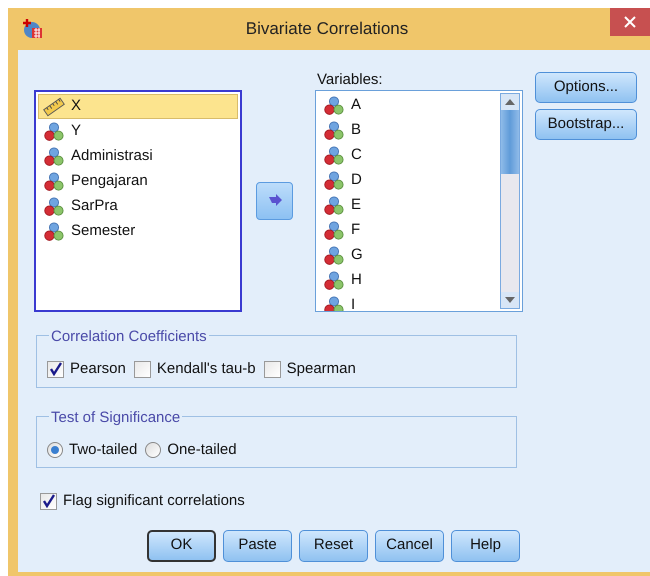 The width and height of the screenshot is (650, 576). I want to click on variable-item: SarPra, so click(138, 206).